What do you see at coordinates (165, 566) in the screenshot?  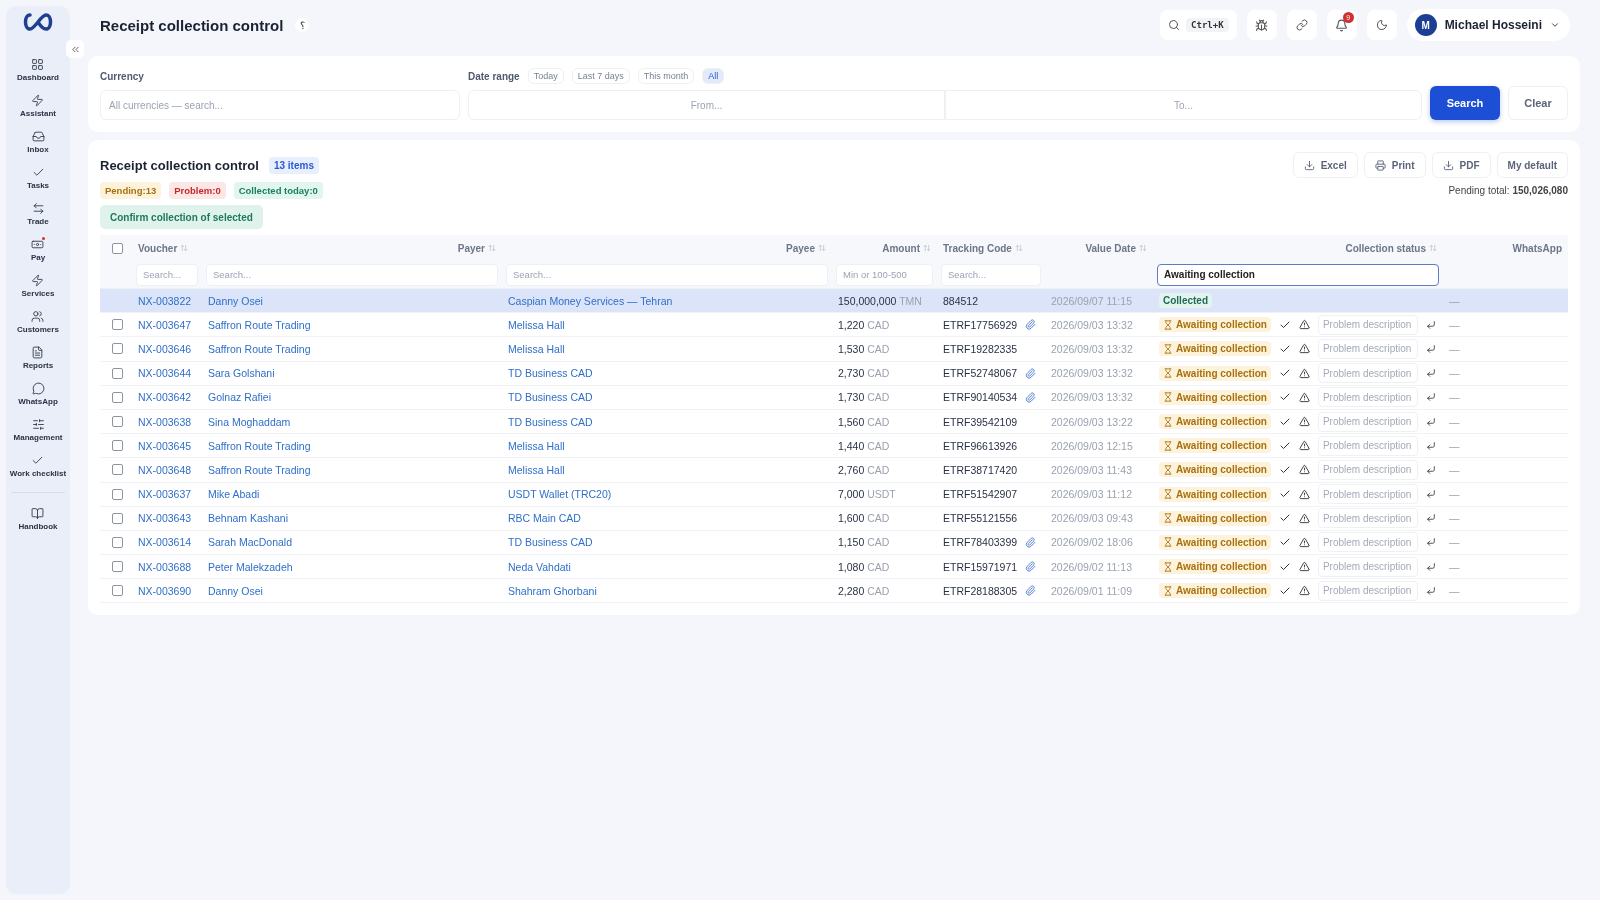 I see `voucher-link: NX-003688` at bounding box center [165, 566].